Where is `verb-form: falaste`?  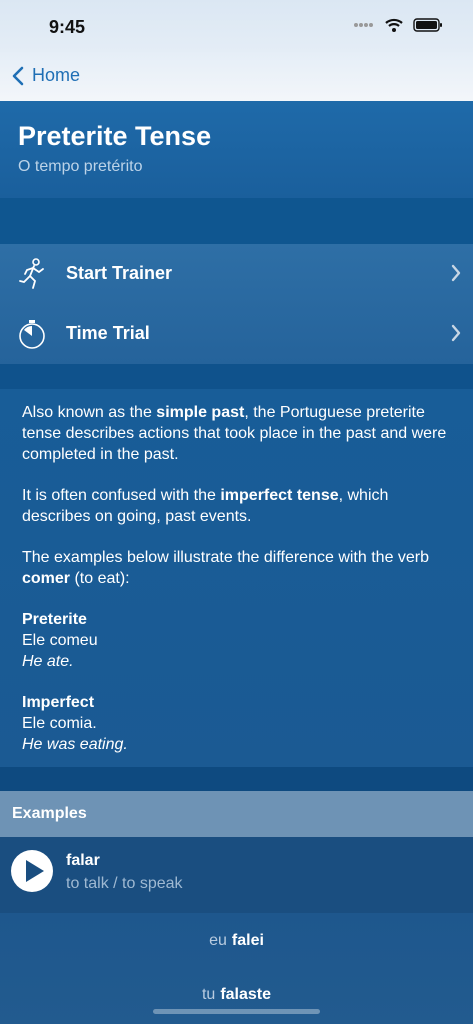 verb-form: falaste is located at coordinates (246, 994).